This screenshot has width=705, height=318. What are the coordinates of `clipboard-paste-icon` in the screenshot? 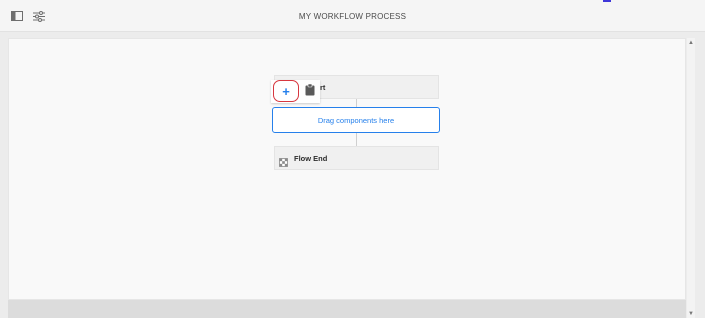 It's located at (310, 92).